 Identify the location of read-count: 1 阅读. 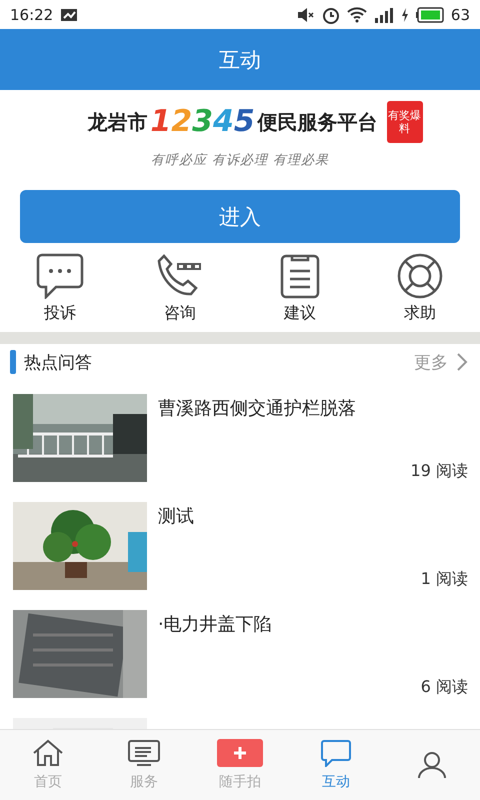
(444, 579).